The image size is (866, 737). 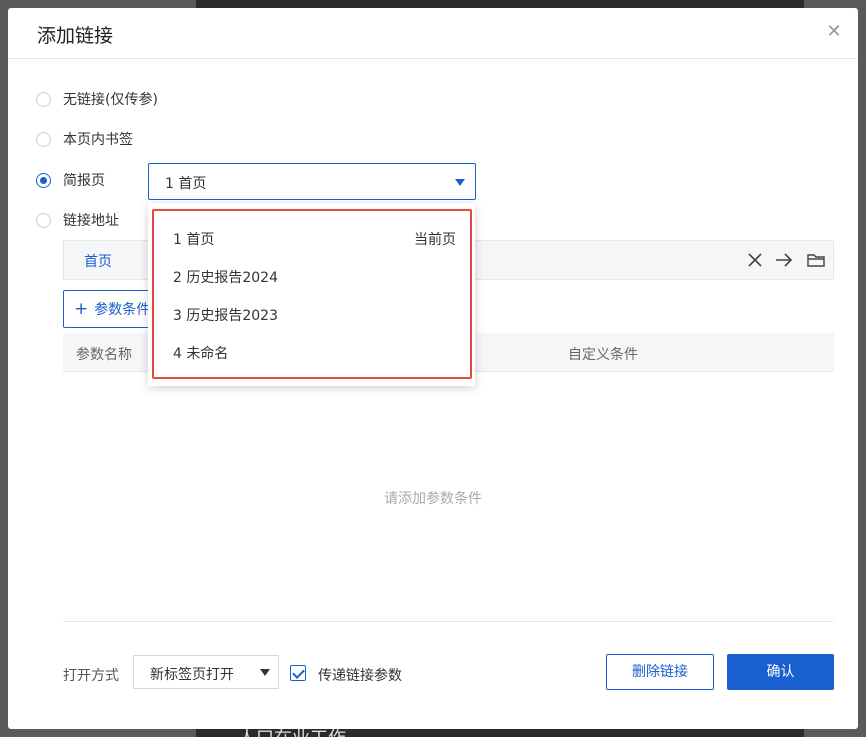 I want to click on dropdown-item: 1 首页 当前页, so click(x=310, y=238).